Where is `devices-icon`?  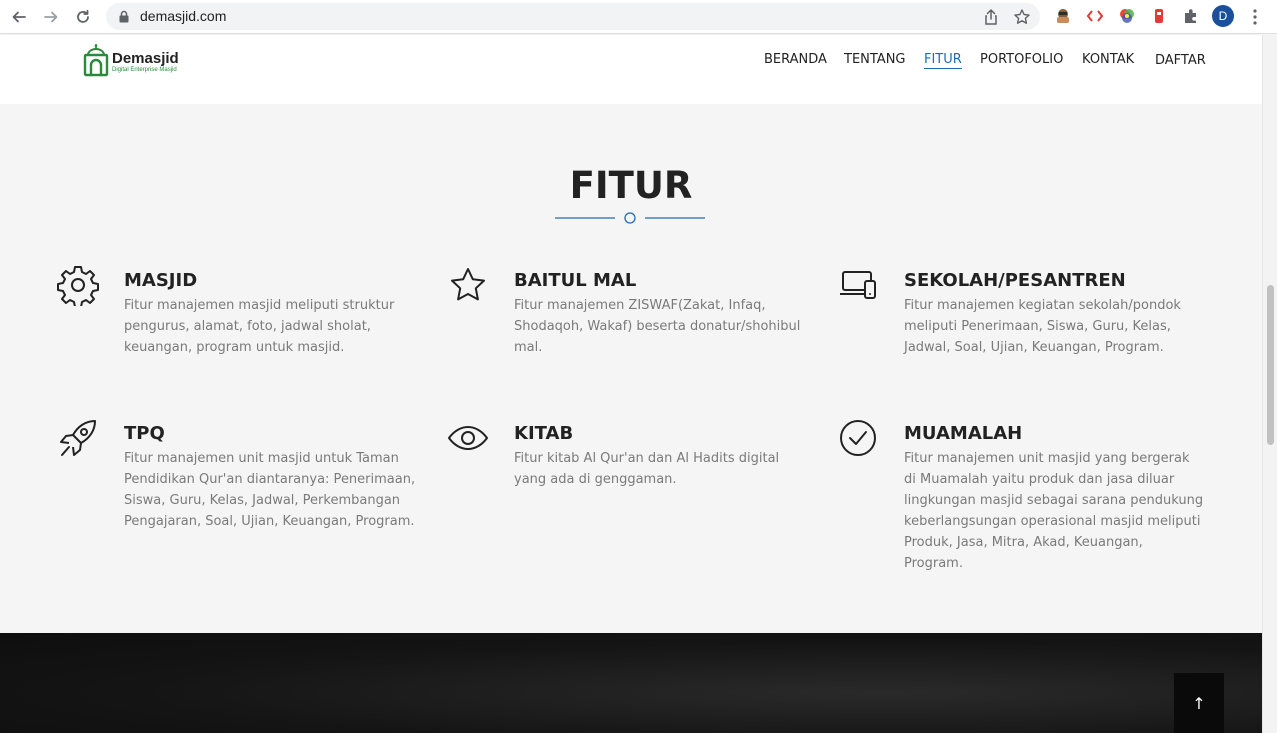 devices-icon is located at coordinates (858, 285).